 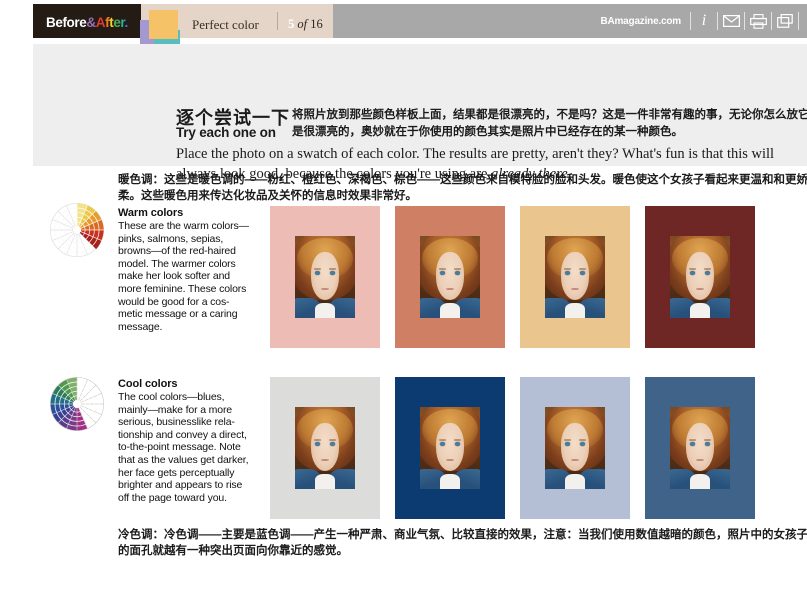 What do you see at coordinates (731, 21) in the screenshot?
I see `envelope-icon` at bounding box center [731, 21].